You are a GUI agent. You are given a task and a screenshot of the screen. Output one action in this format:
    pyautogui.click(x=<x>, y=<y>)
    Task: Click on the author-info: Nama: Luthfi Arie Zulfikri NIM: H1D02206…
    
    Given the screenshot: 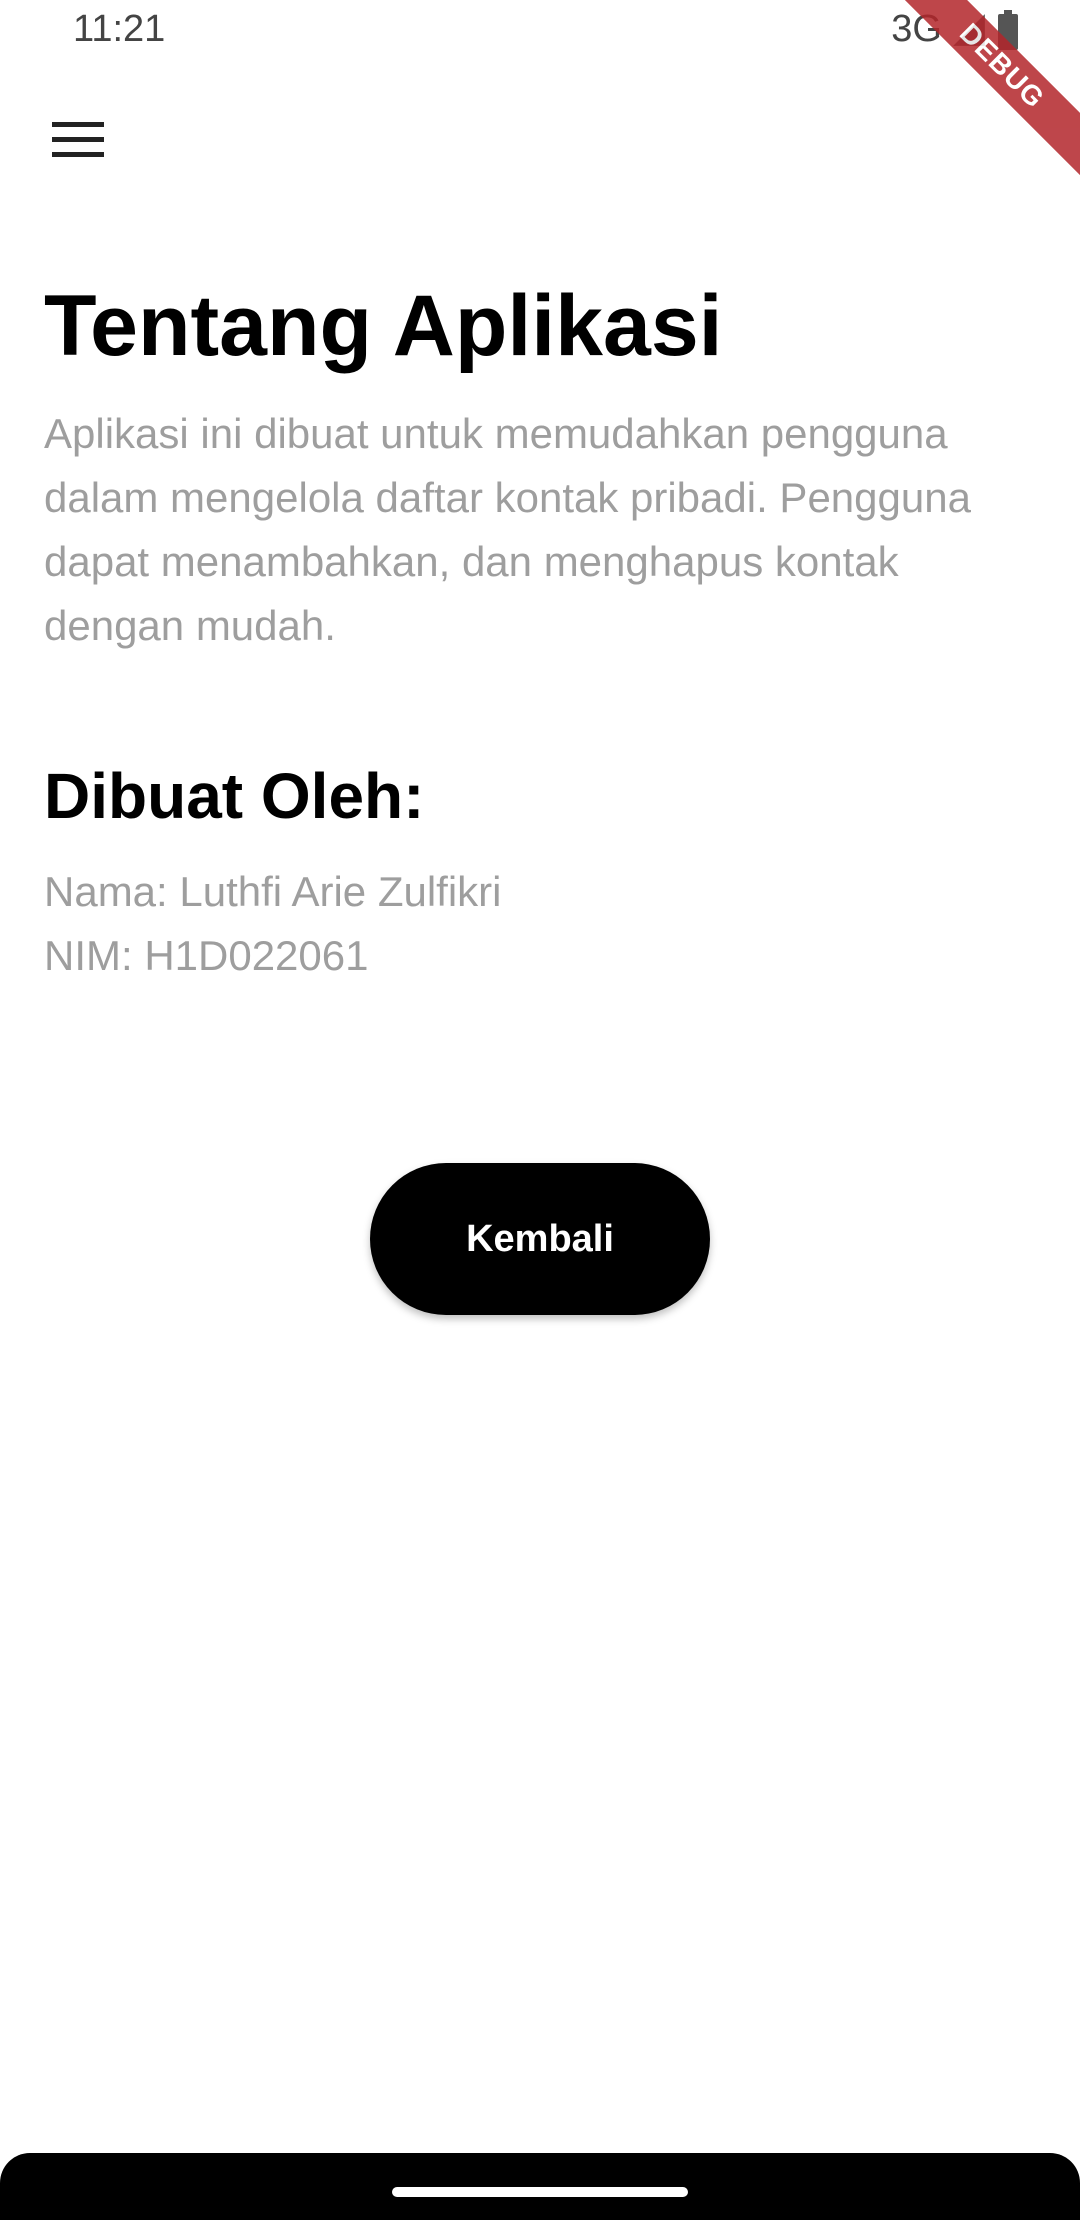 What is the action you would take?
    pyautogui.click(x=544, y=924)
    